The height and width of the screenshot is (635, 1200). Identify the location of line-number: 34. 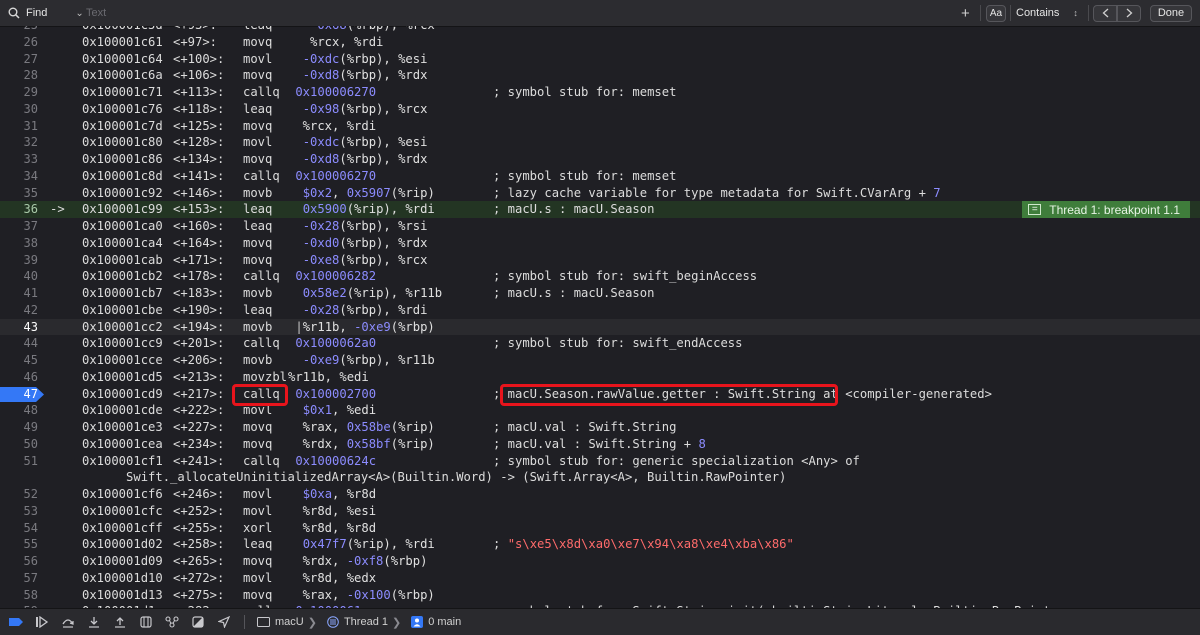
(30, 175).